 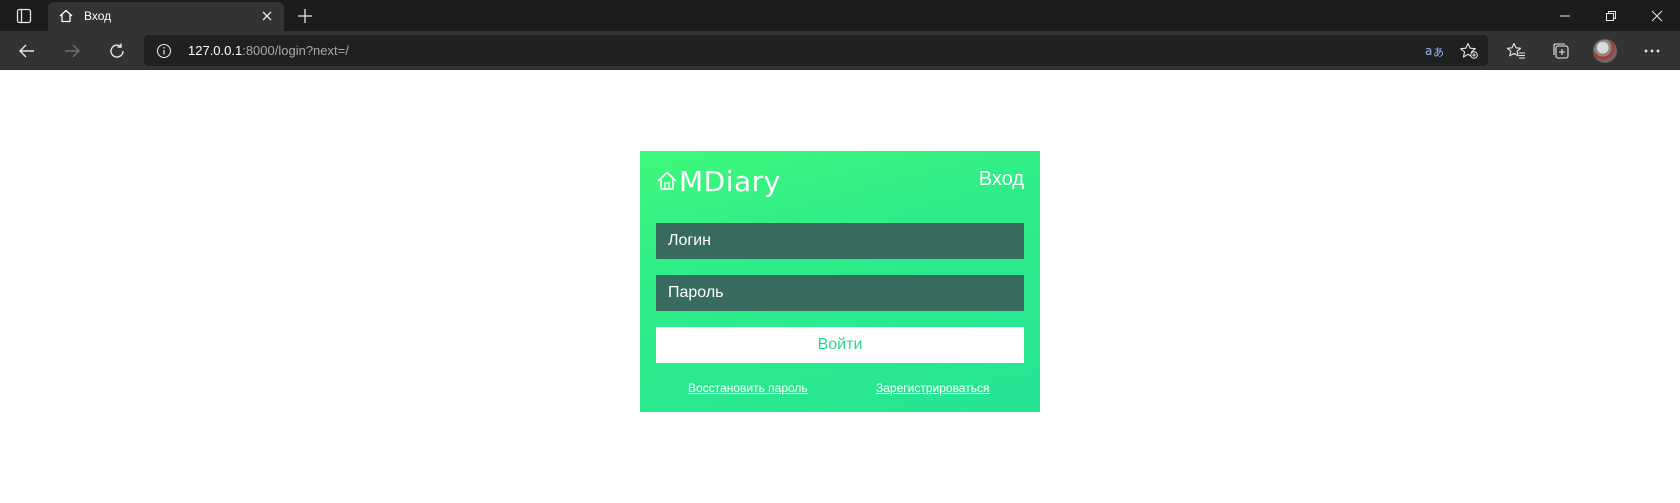 I want to click on tab-actions-icon, so click(x=24, y=16).